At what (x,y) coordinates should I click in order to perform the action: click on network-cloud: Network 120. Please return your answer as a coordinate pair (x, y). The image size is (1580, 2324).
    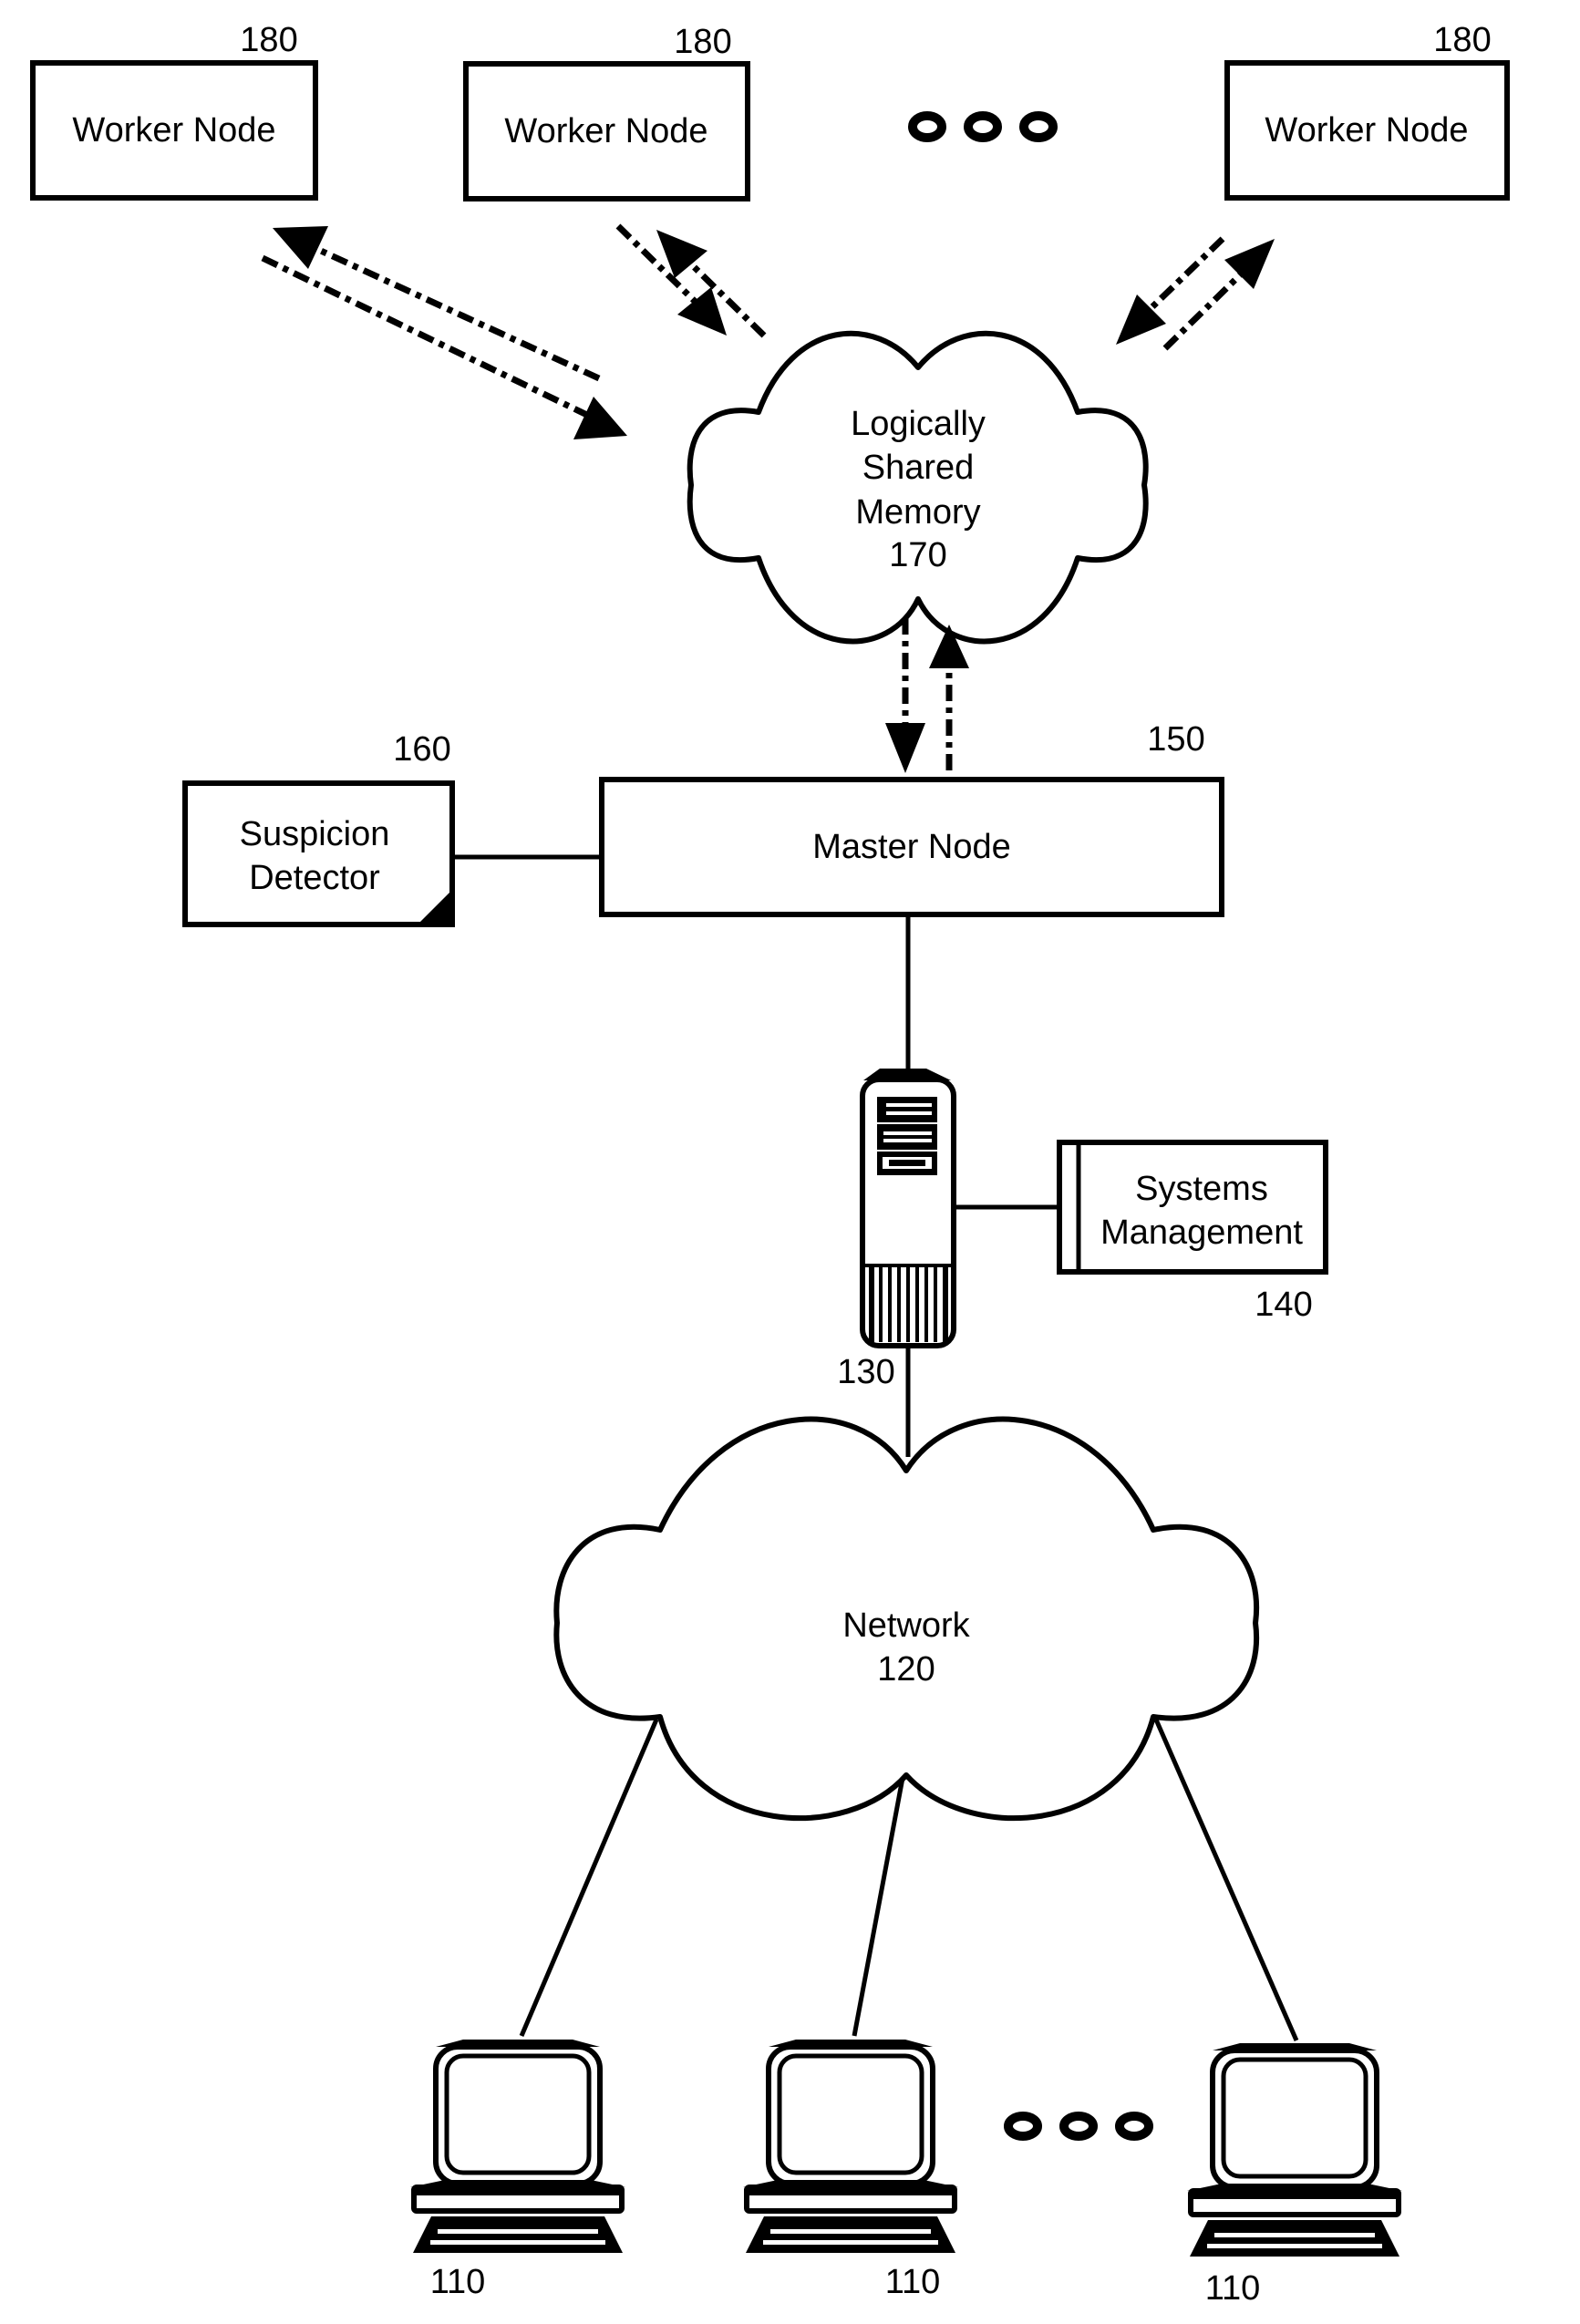
    Looking at the image, I should click on (906, 1619).